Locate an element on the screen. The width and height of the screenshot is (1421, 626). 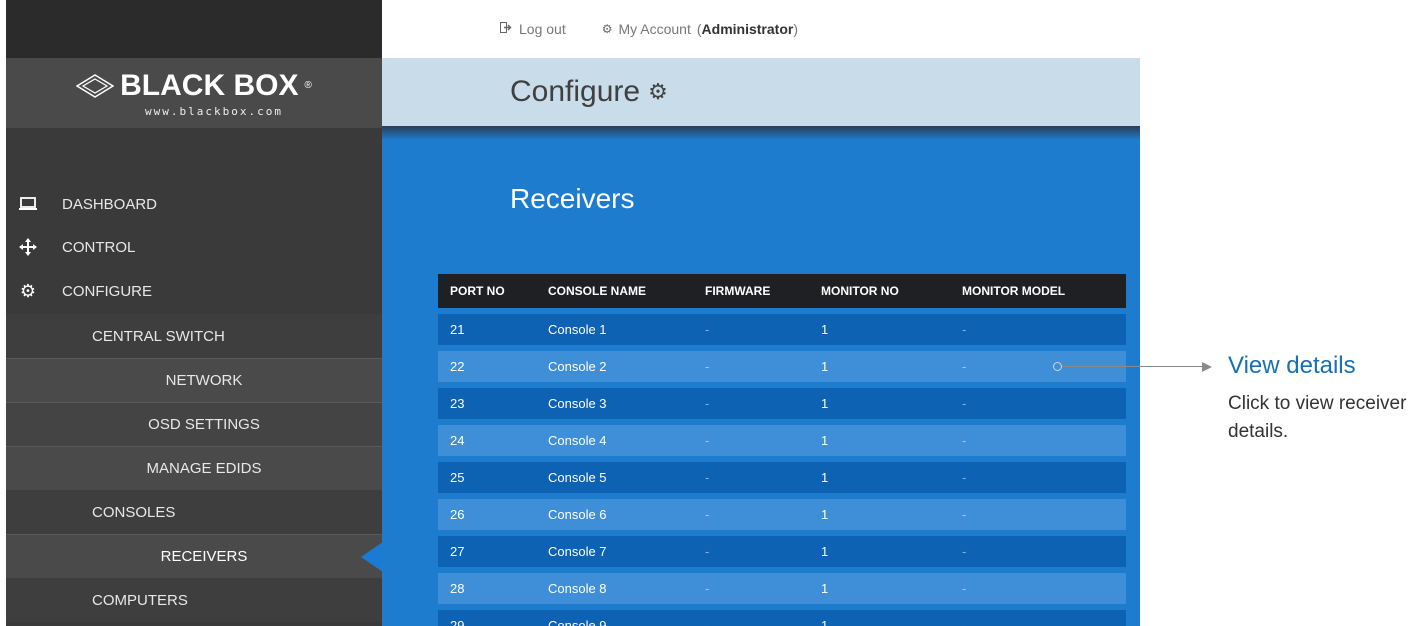
cell-console-name: Console 3 is located at coordinates (577, 403).